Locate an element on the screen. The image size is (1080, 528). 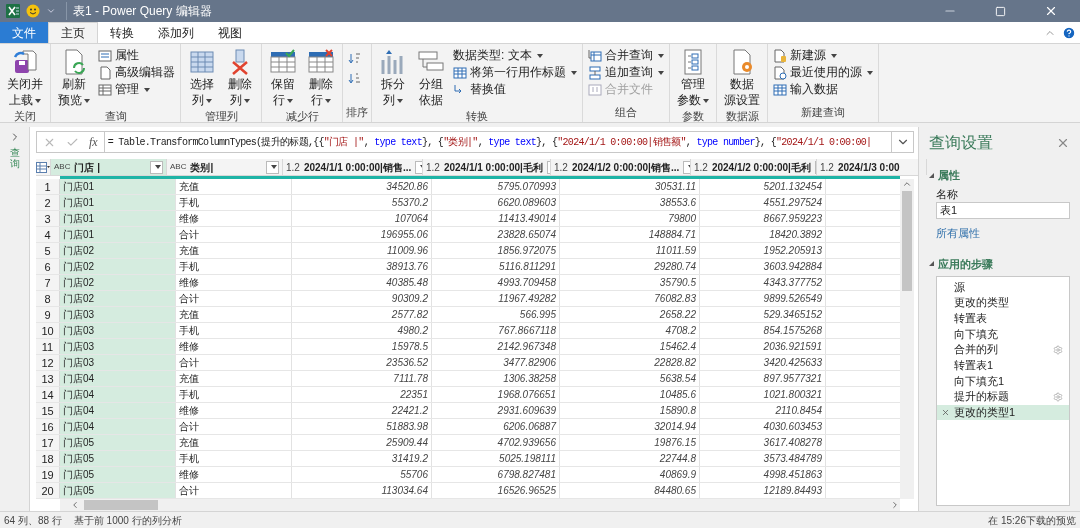
step-item: 向下填充1 is located at coordinates (1003, 381).